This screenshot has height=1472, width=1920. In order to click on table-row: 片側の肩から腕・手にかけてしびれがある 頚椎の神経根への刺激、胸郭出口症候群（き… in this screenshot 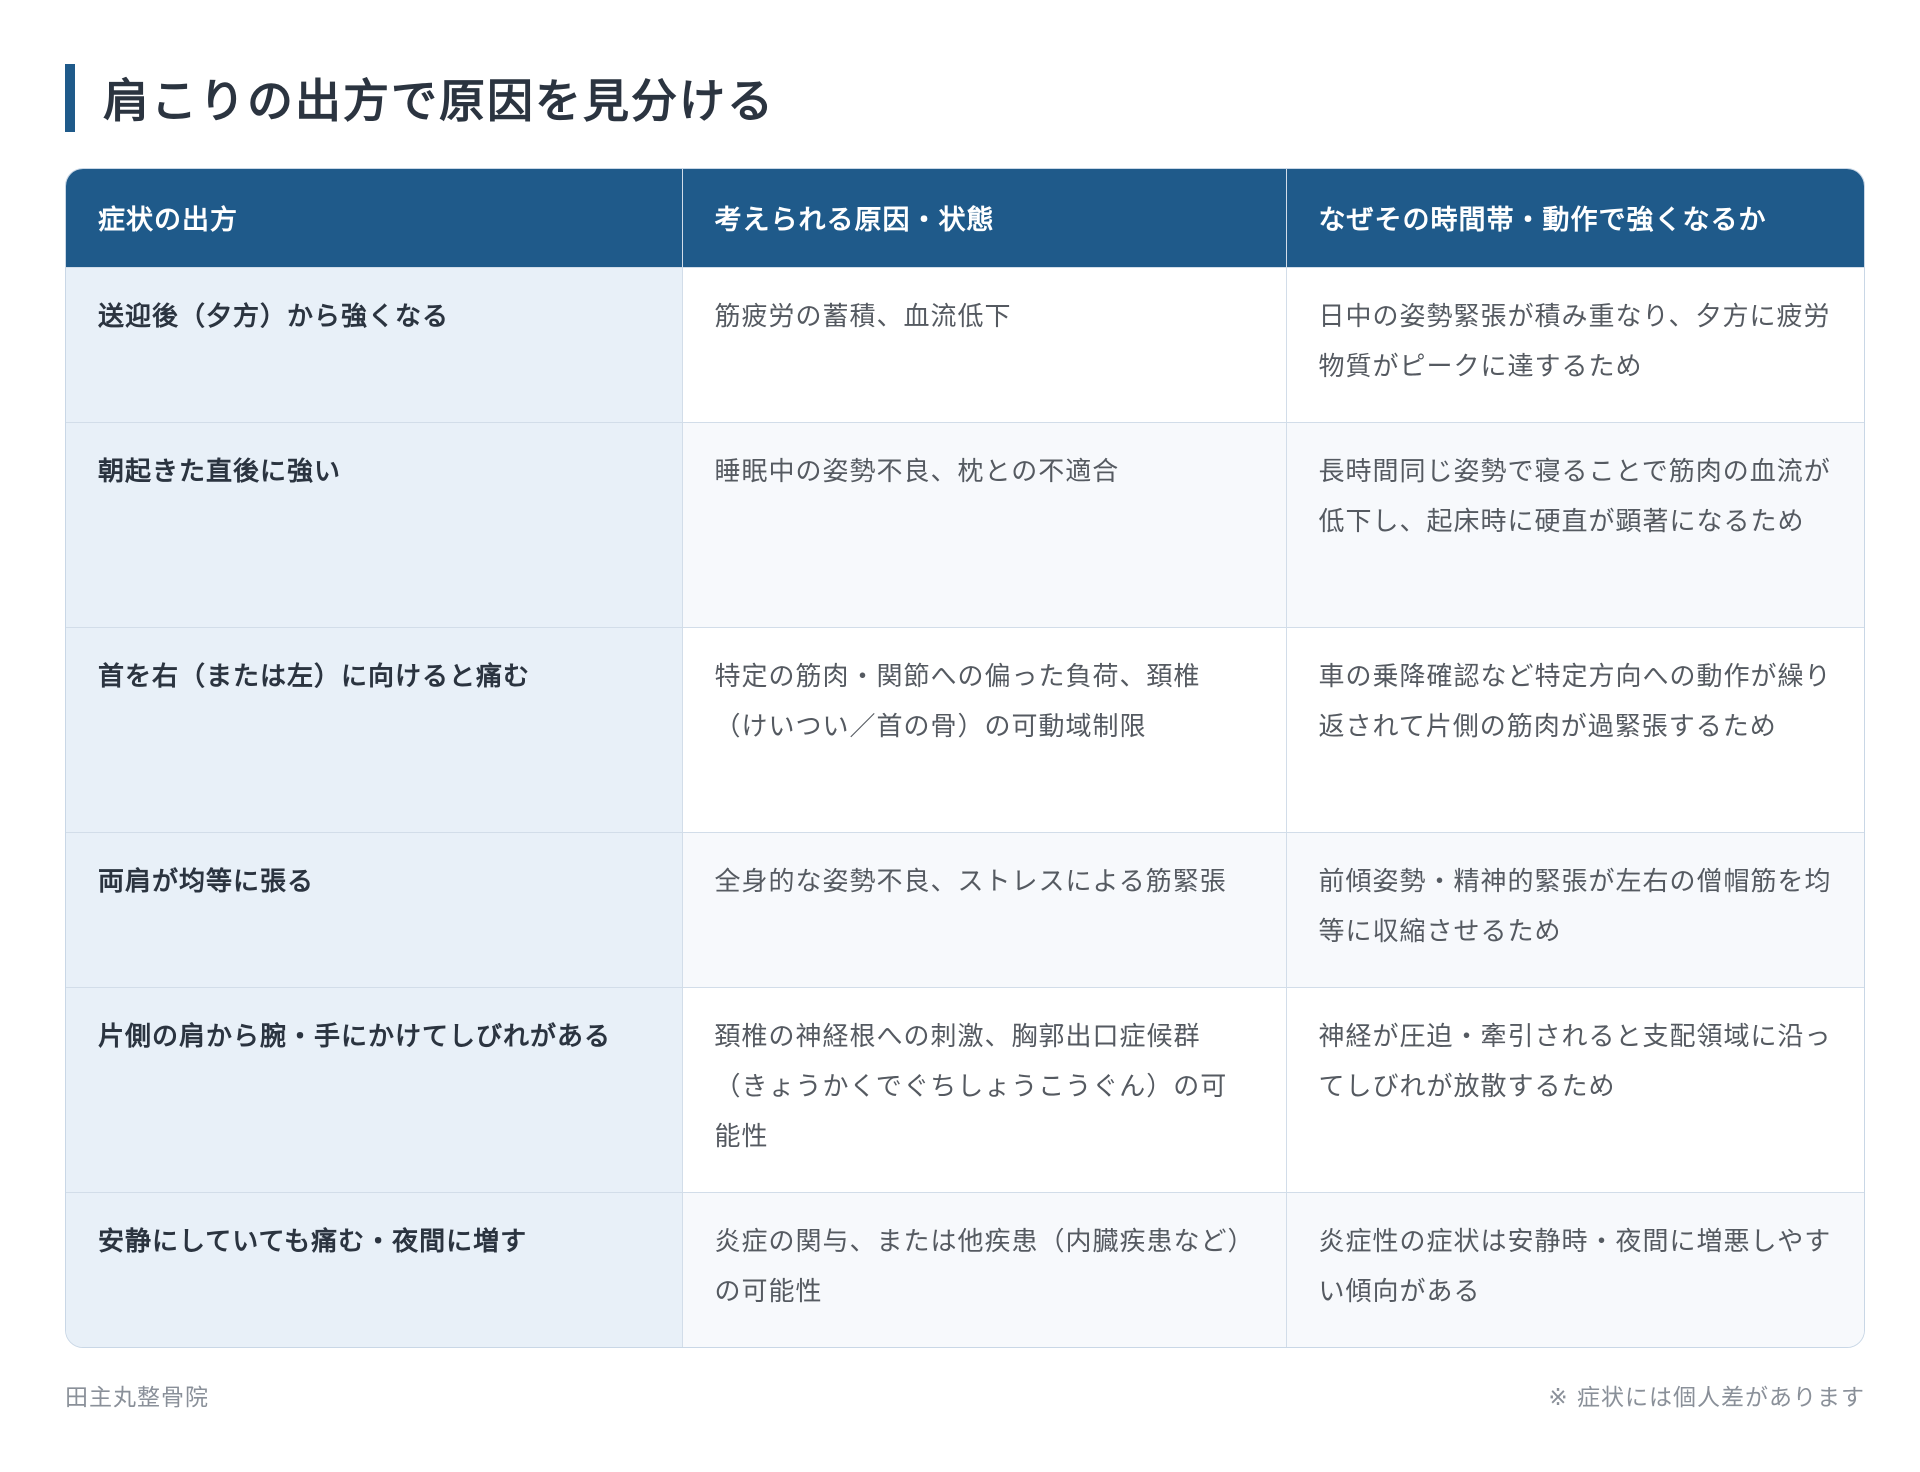, I will do `click(965, 1089)`.